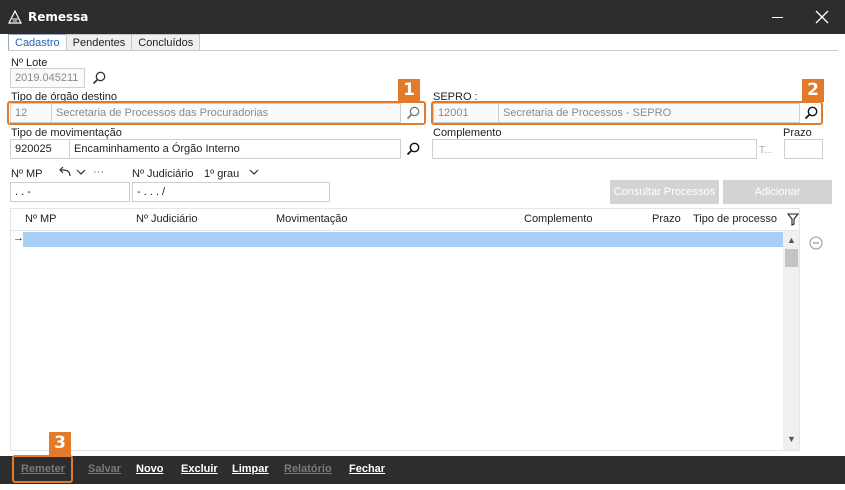 This screenshot has height=490, width=845. Describe the element at coordinates (163, 174) in the screenshot. I see `judiciario-label: Nº Judiciário` at that location.